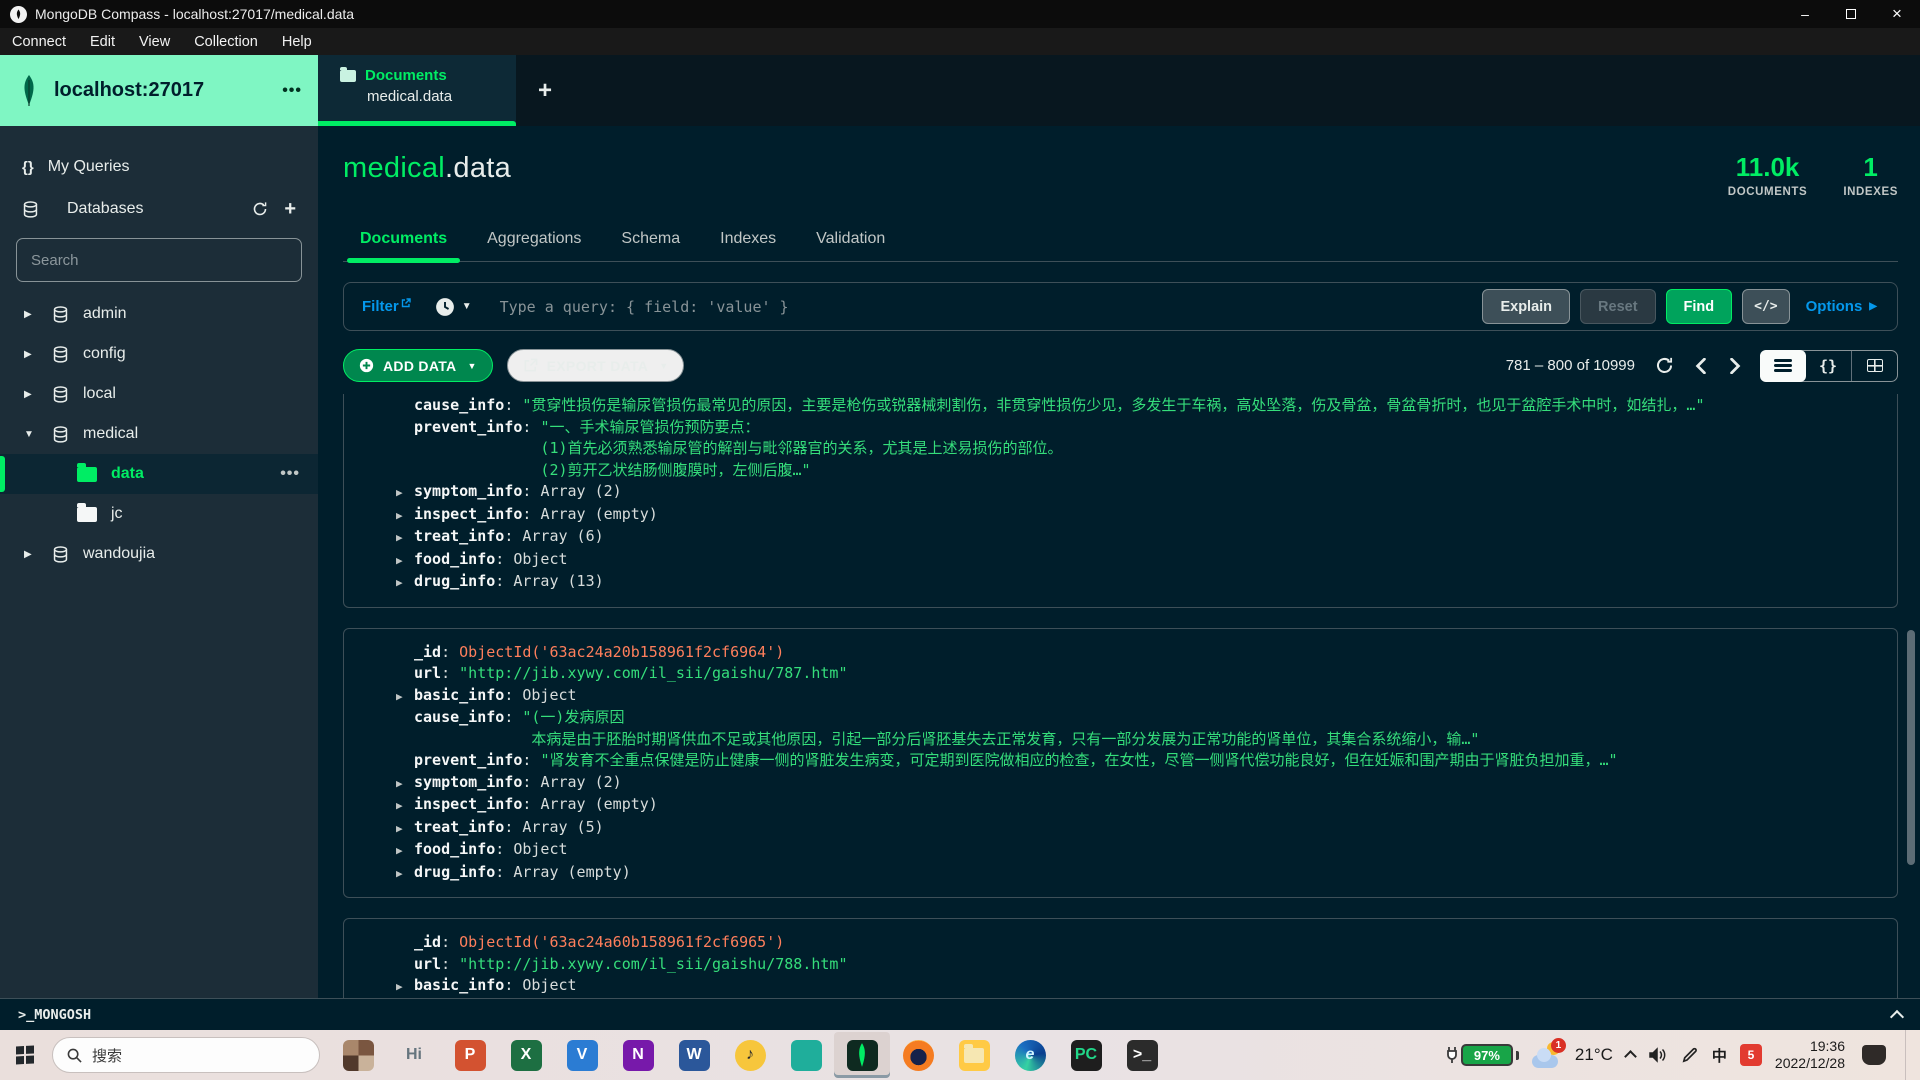  What do you see at coordinates (159, 474) in the screenshot?
I see `sidebar-collection-data: data •••` at bounding box center [159, 474].